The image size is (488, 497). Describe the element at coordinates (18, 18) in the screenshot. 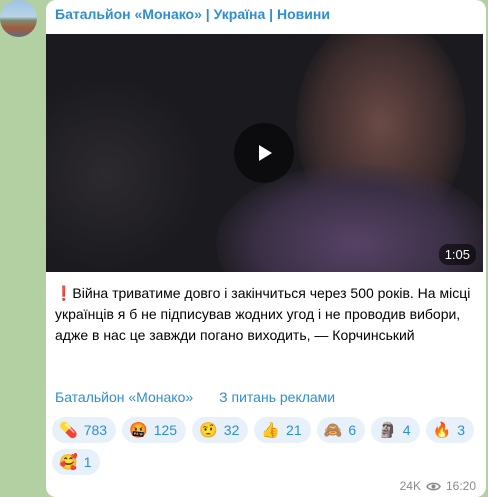

I see `channel-avatar` at that location.